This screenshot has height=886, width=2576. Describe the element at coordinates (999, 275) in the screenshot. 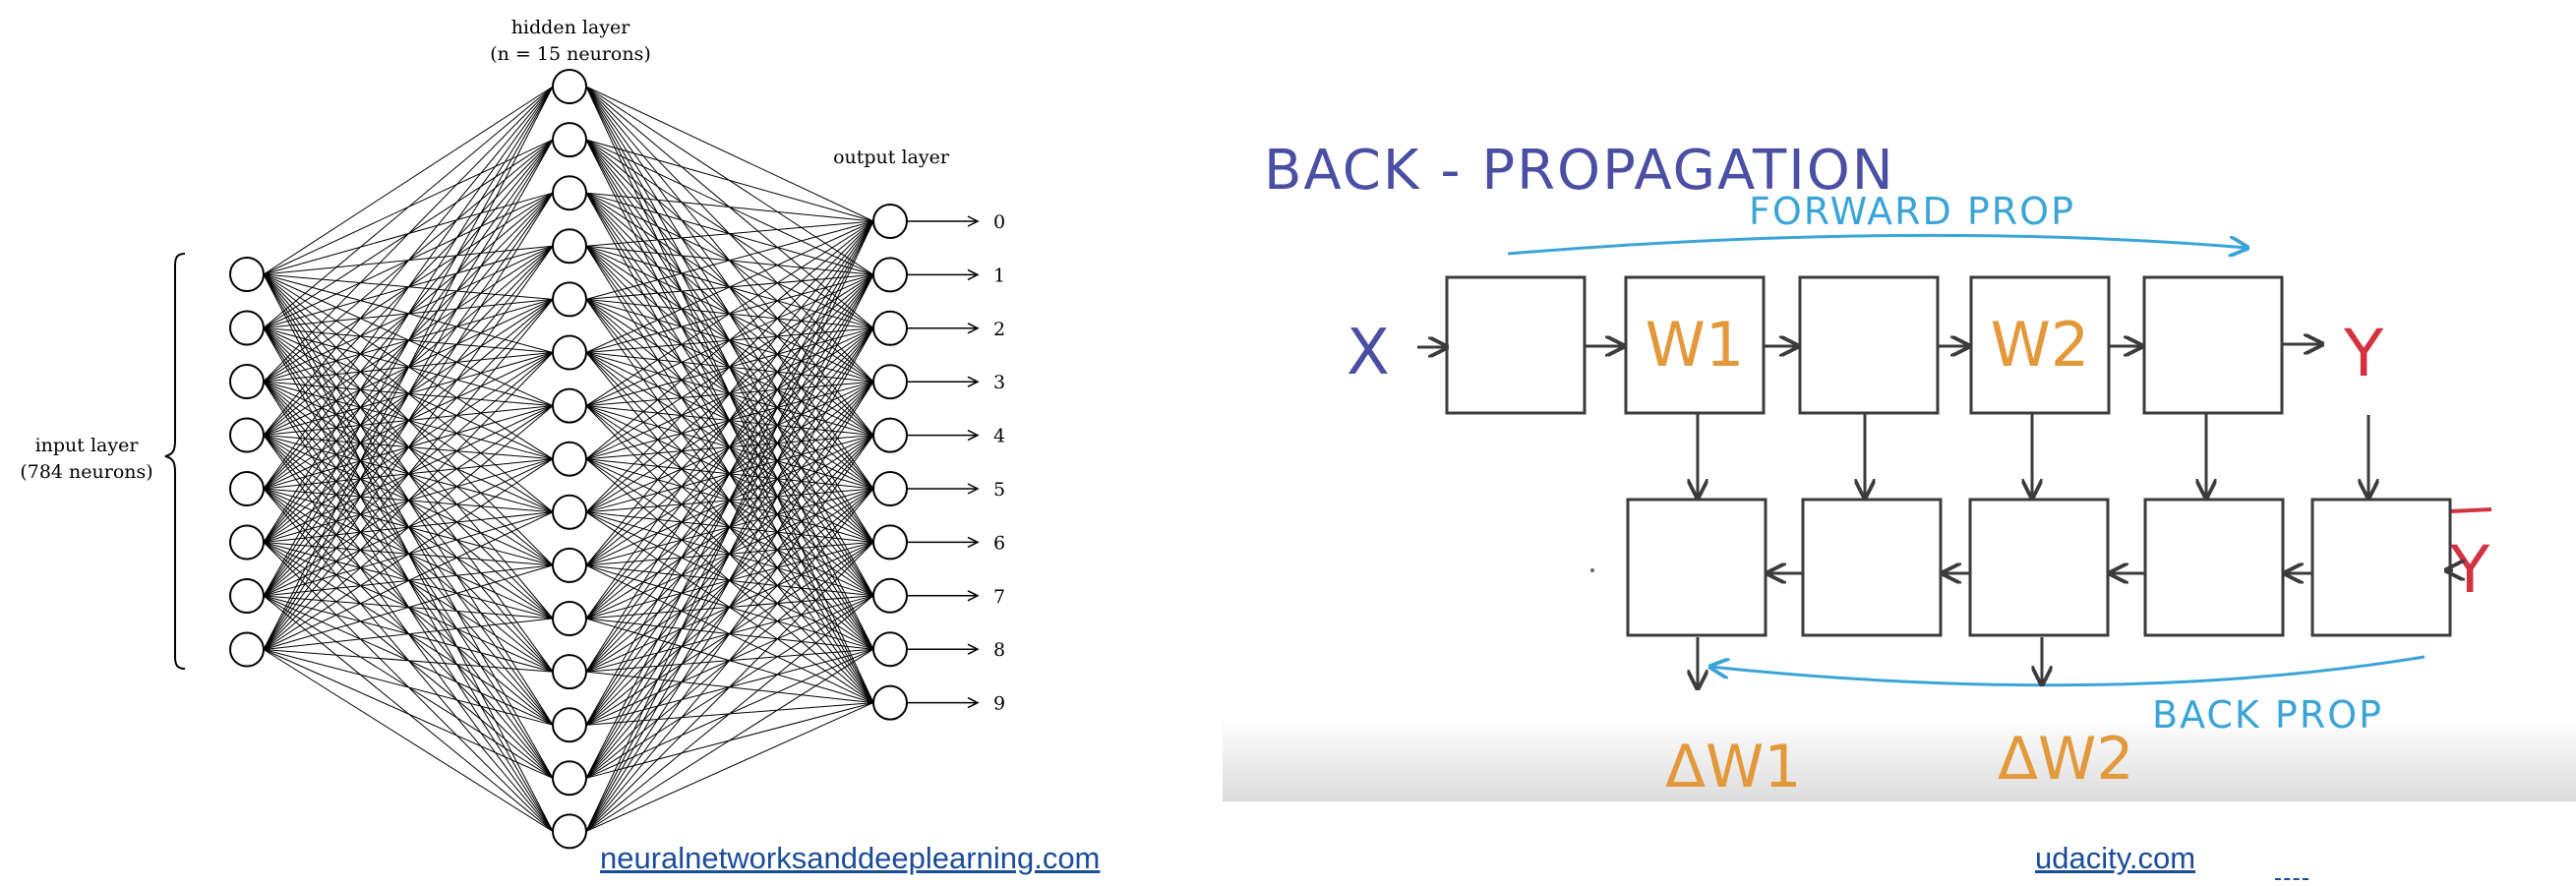

I see `output-label: 1` at that location.